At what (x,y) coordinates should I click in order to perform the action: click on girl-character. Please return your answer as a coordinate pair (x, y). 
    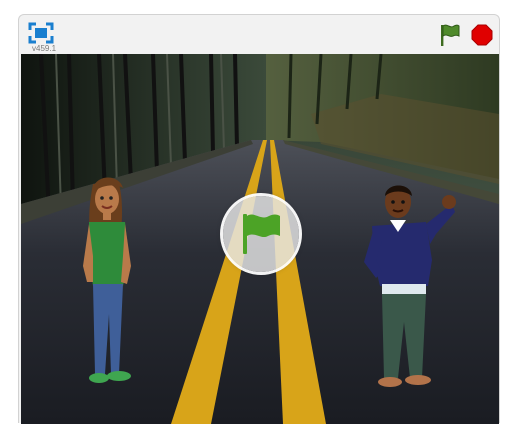
    Looking at the image, I should click on (114, 281).